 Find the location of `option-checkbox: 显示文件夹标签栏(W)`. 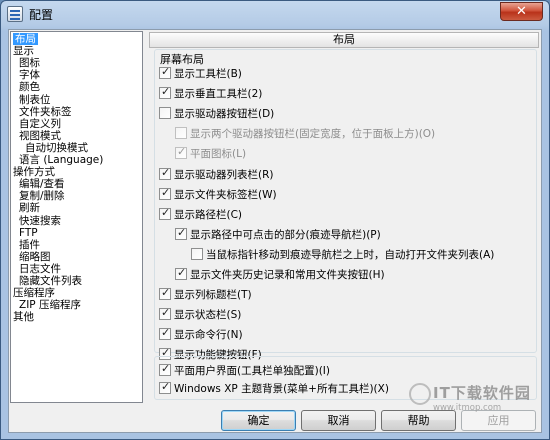

option-checkbox: 显示文件夹标签栏(W) is located at coordinates (218, 194).